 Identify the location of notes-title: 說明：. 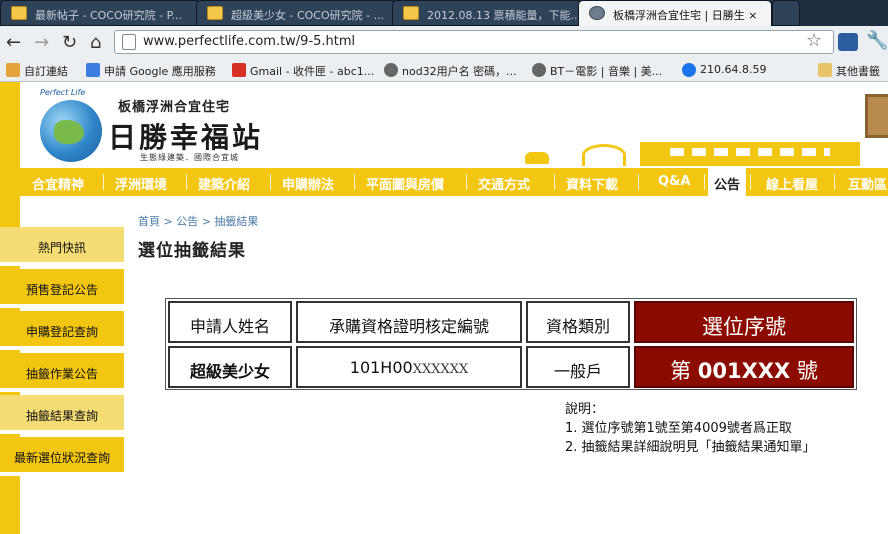
(585, 409).